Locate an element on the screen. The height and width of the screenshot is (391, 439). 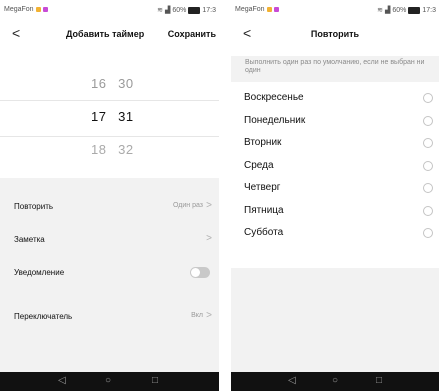
notification-setting: Уведомление is located at coordinates (109, 273).